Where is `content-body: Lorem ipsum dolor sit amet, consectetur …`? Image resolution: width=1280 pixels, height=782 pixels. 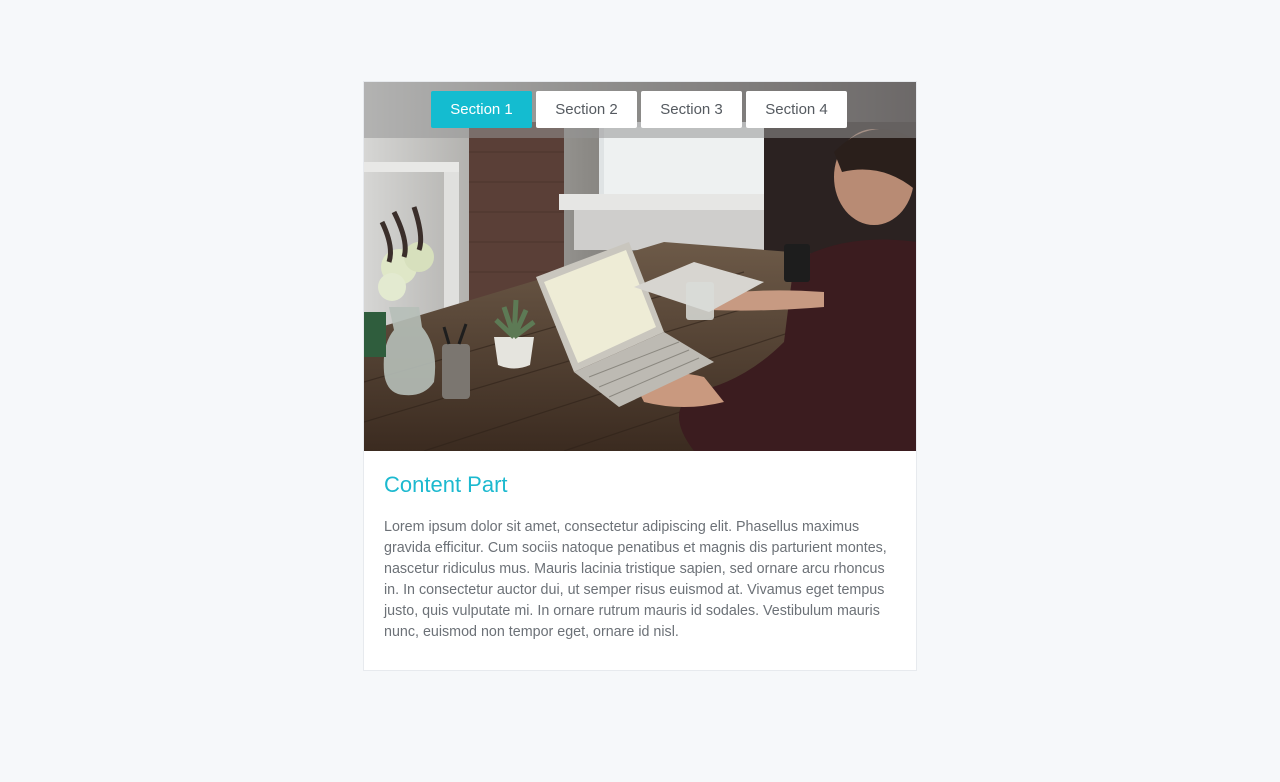 content-body: Lorem ipsum dolor sit amet, consectetur … is located at coordinates (635, 579).